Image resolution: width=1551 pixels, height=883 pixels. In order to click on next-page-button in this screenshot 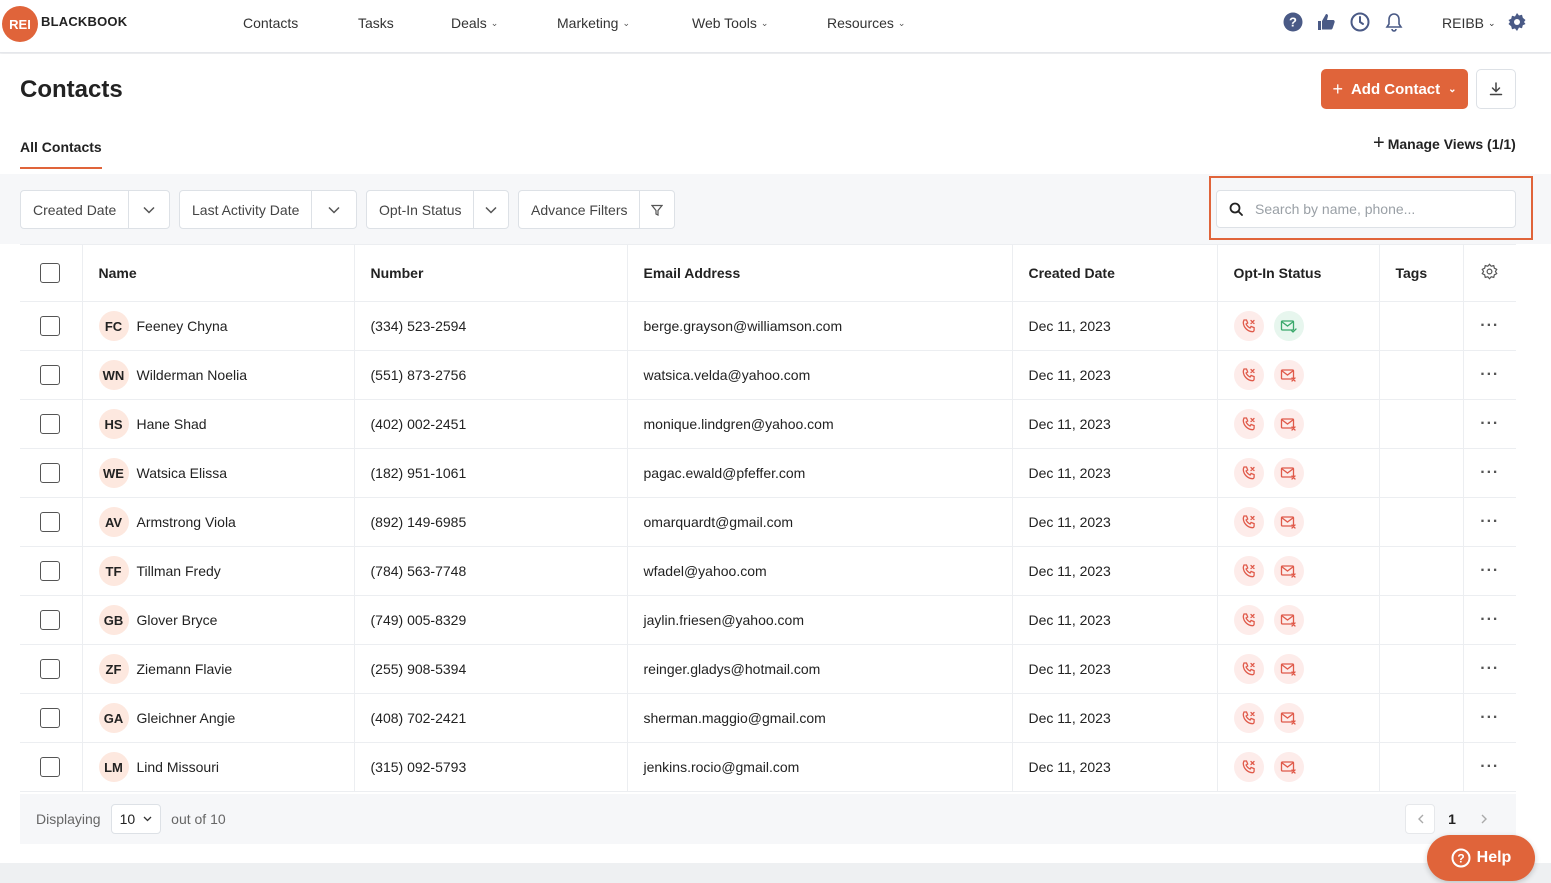, I will do `click(1484, 819)`.